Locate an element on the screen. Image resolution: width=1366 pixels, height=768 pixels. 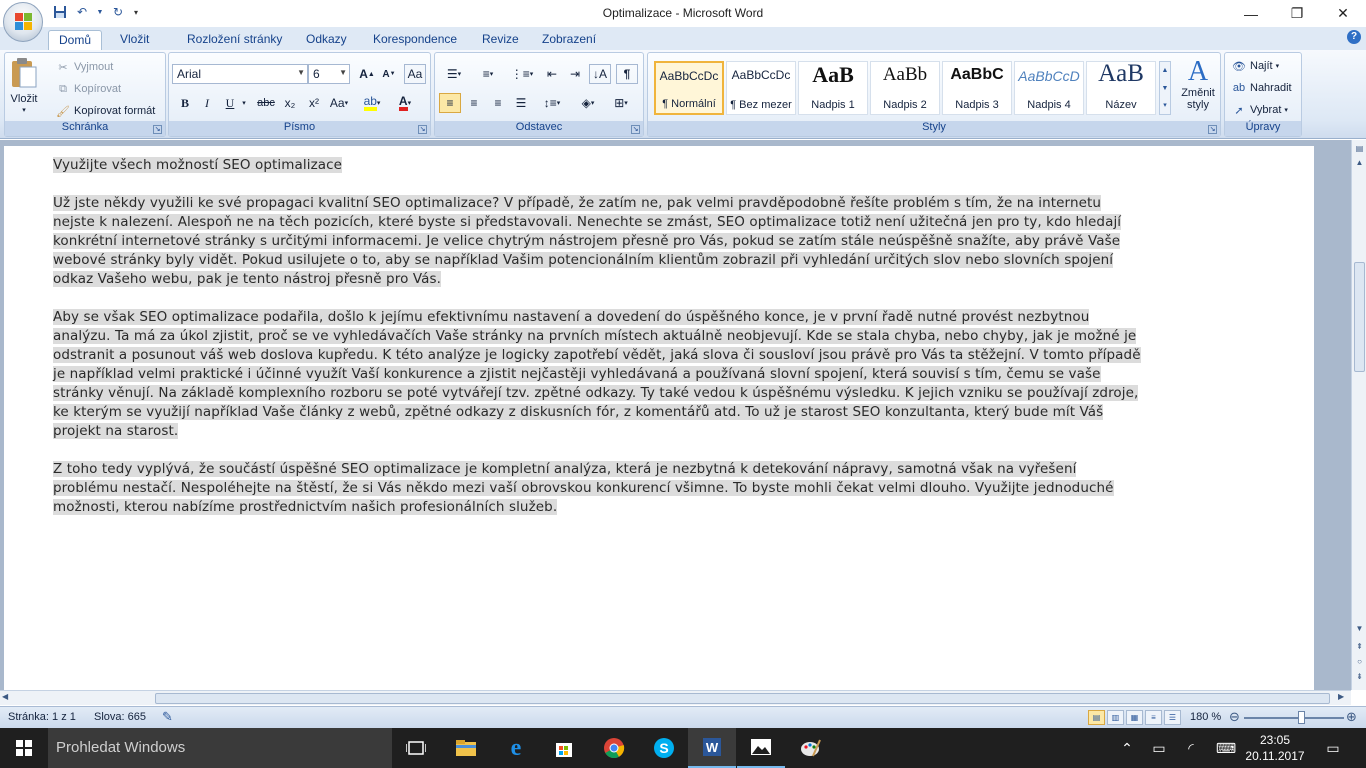
style-title: AaB Název is located at coordinates (1121, 87).